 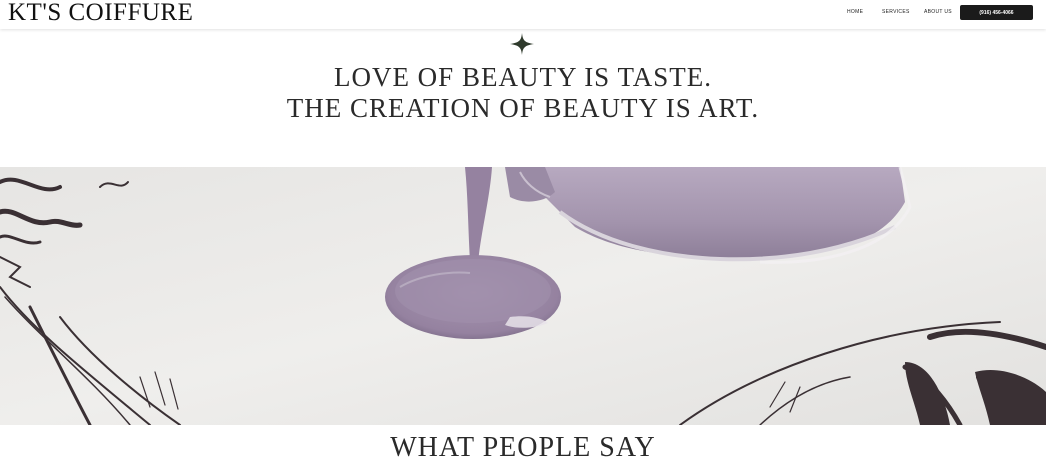 I want to click on hero-quote-line-2: THE CREATION OF BEAUTY IS ART., so click(x=523, y=108).